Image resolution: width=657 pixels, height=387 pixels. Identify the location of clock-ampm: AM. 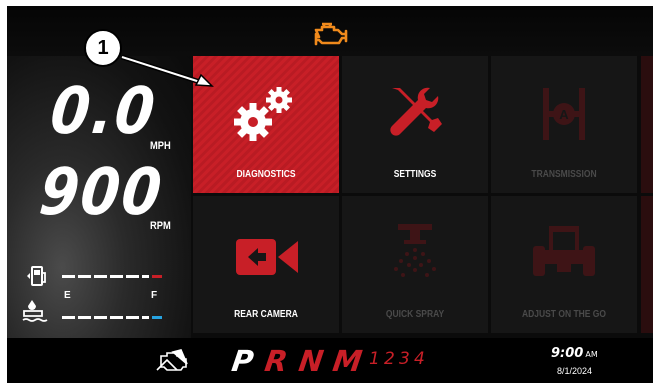
(591, 354).